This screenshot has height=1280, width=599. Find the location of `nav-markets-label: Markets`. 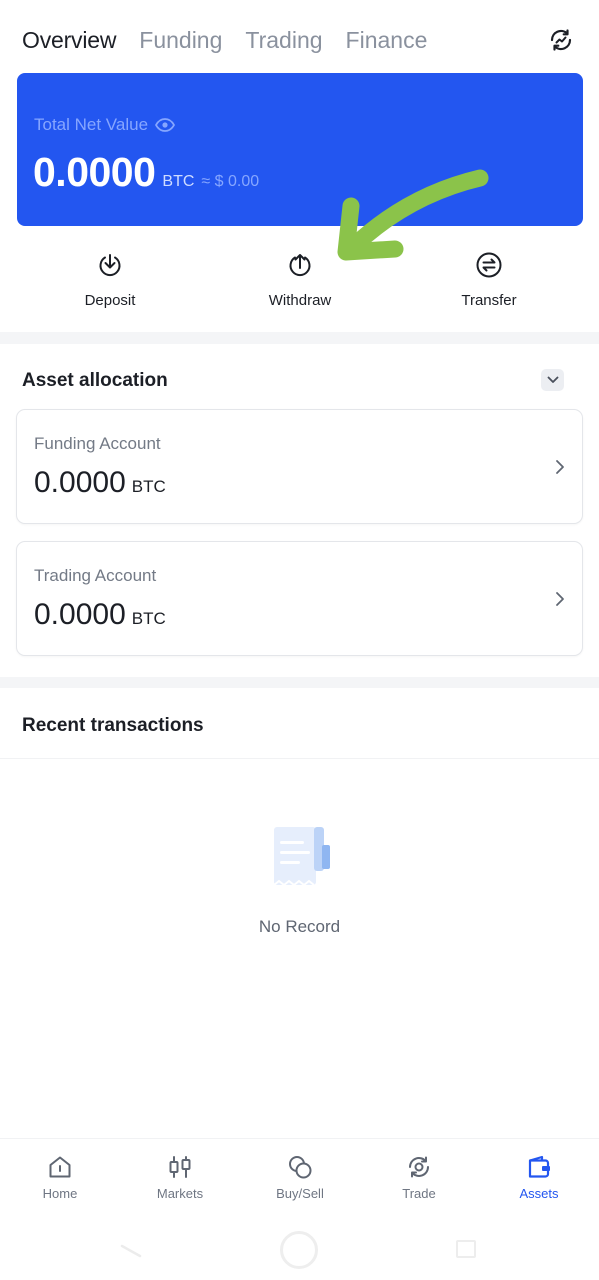

nav-markets-label: Markets is located at coordinates (180, 1193).